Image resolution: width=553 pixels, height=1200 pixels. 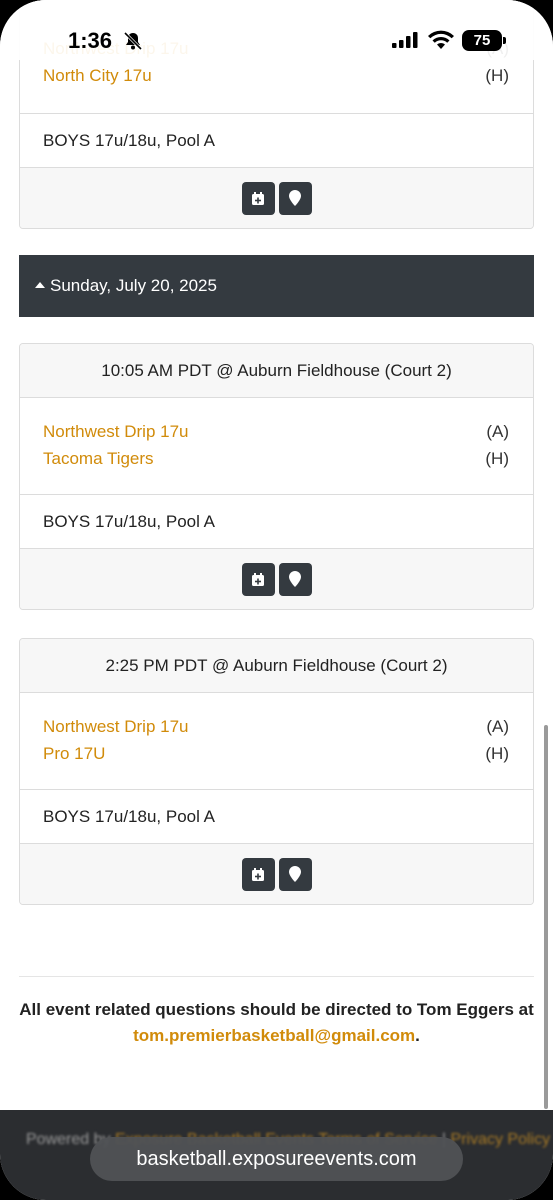 What do you see at coordinates (276, 286) in the screenshot?
I see `date-header-toggle: Sunday, July 20, 2025` at bounding box center [276, 286].